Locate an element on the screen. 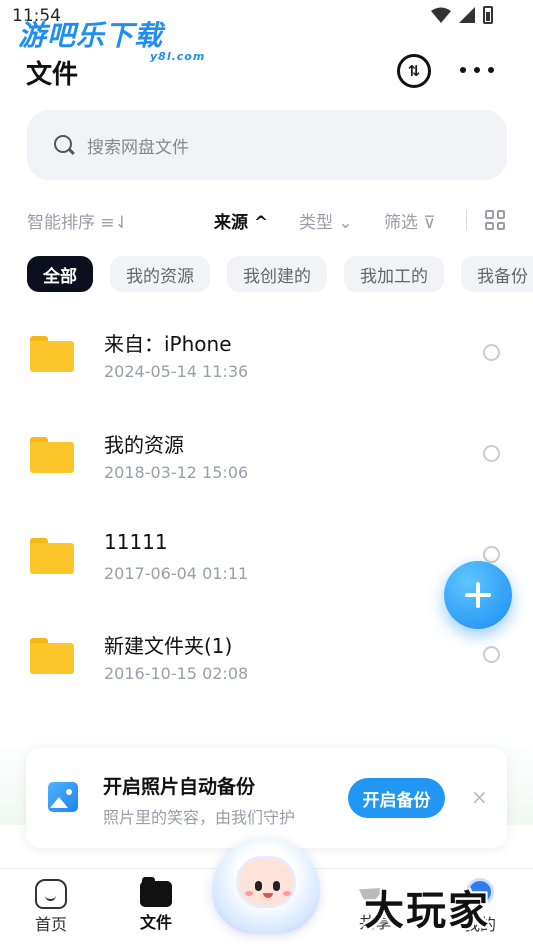  file-name: 11111 is located at coordinates (136, 542).